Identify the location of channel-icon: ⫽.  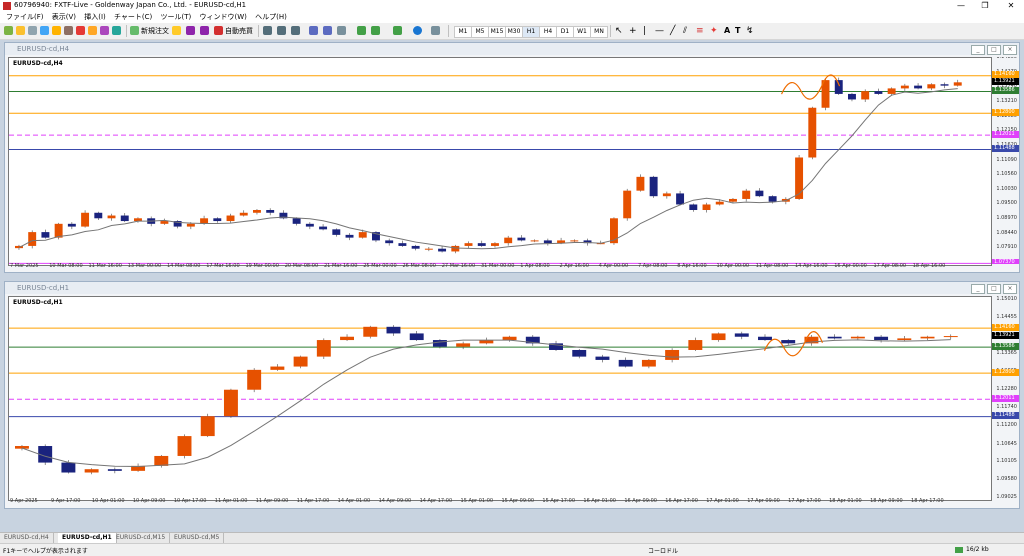
(685, 31).